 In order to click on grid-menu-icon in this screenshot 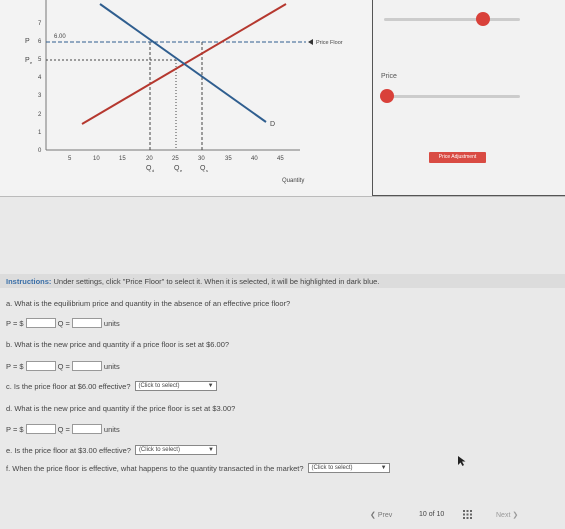, I will do `click(467, 514)`.